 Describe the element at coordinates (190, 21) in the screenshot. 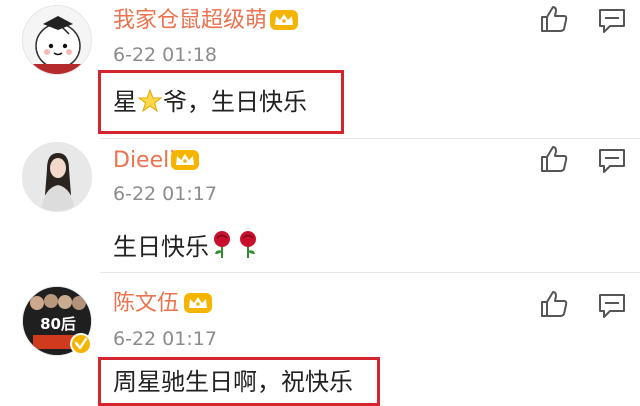

I see `username: 我家仓鼠超级萌` at that location.